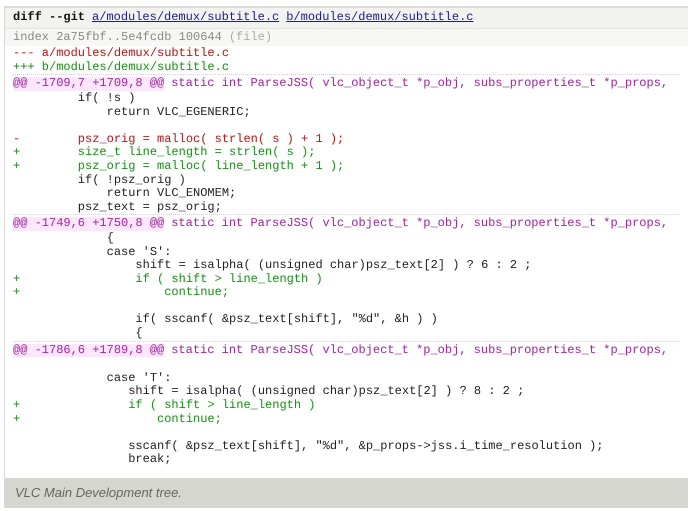 This screenshot has height=511, width=690. I want to click on index-line: index 2a75fbf..5e4fcdb 100644, so click(117, 37).